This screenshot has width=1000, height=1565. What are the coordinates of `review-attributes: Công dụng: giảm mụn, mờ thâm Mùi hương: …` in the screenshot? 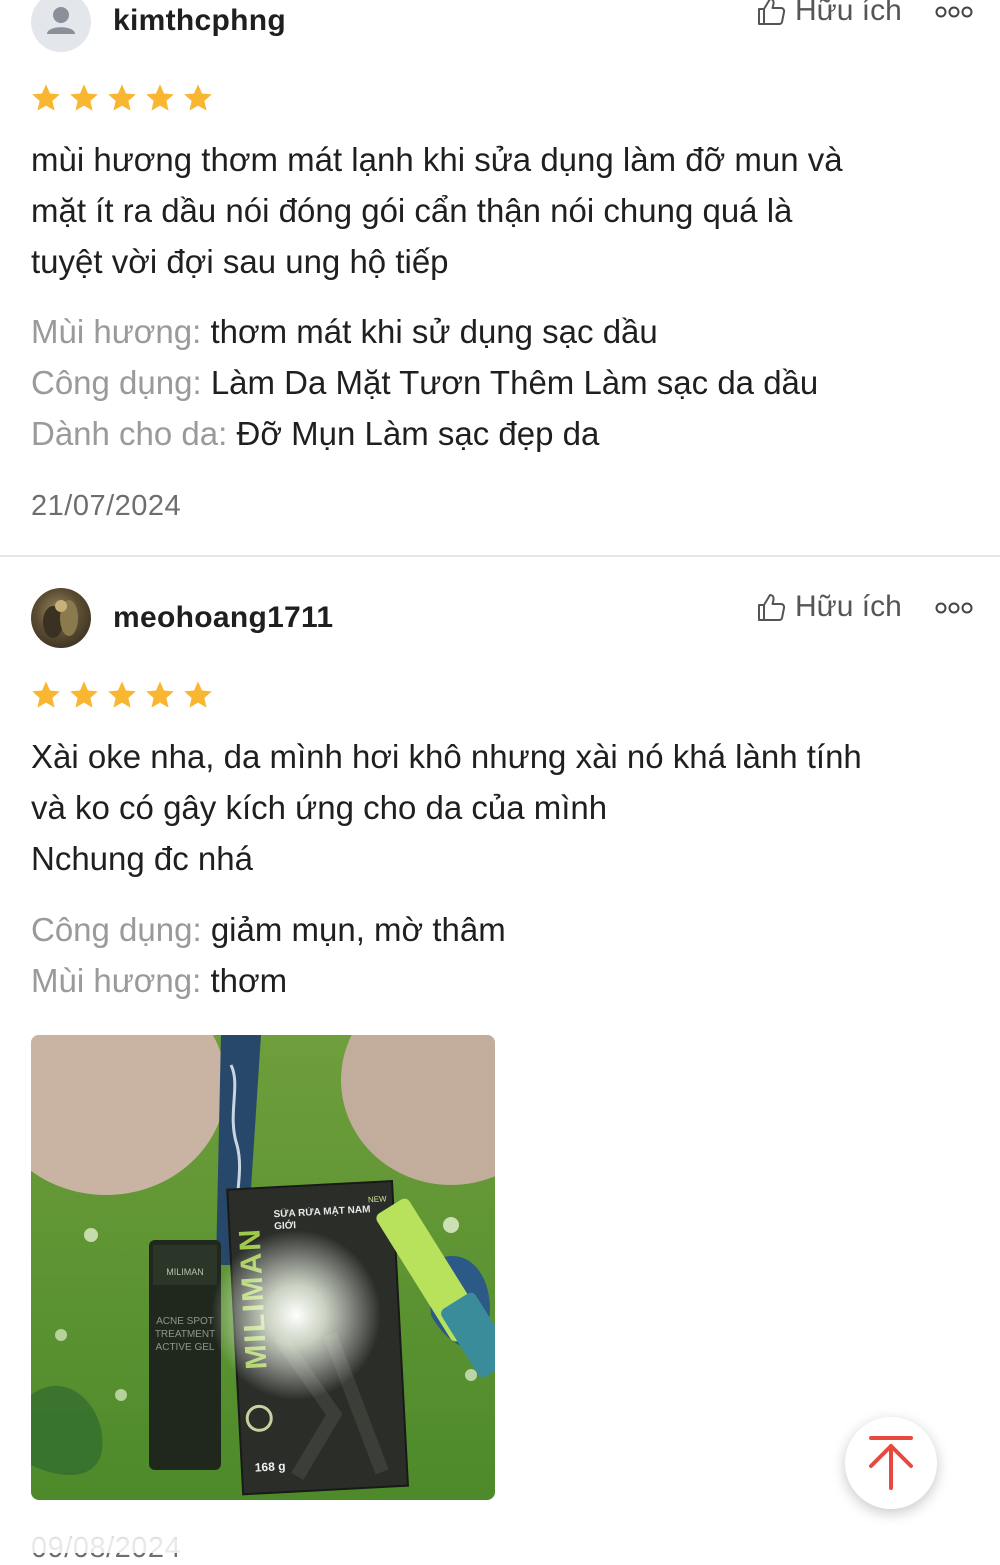 It's located at (501, 955).